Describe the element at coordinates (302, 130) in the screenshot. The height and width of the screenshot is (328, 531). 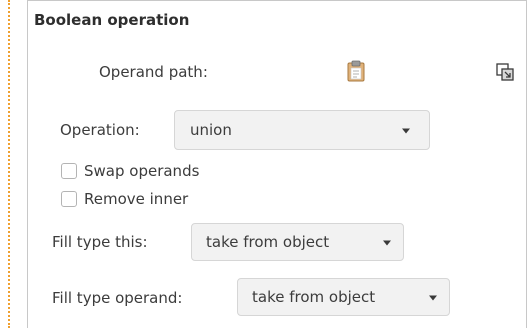
I see `operation-dropdown: union` at that location.